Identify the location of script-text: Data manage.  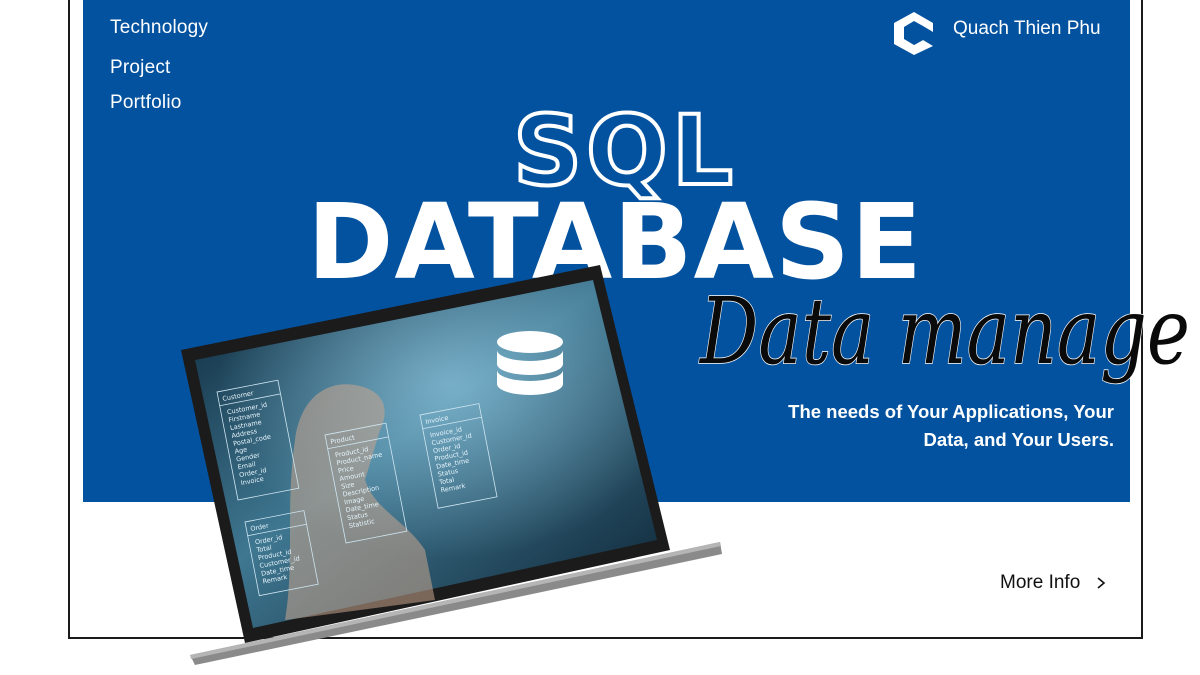
(944, 331).